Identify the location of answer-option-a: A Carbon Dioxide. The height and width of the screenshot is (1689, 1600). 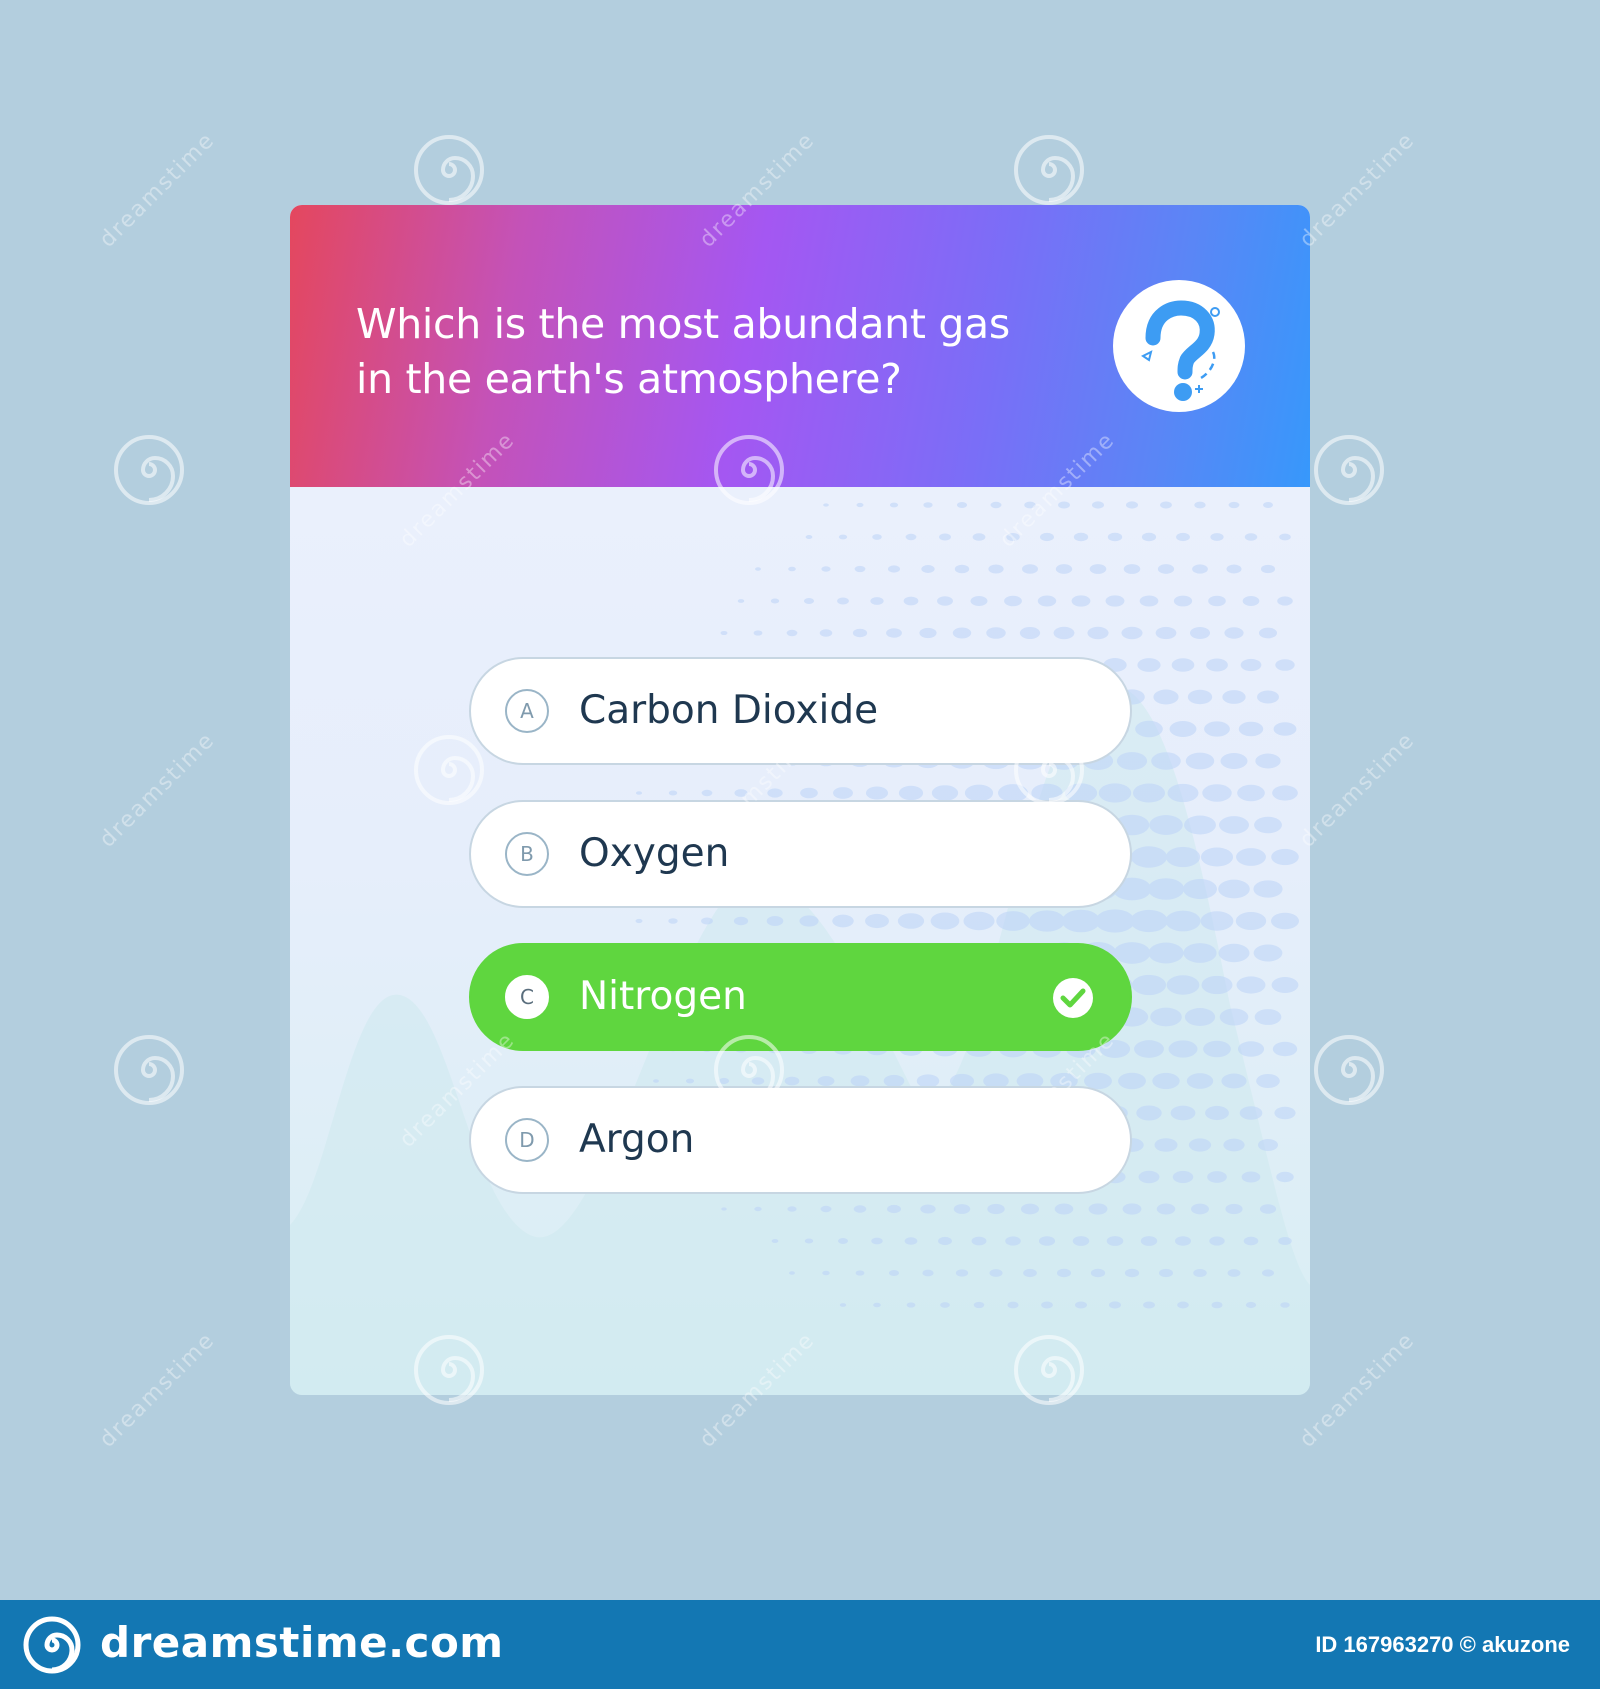
(800, 711).